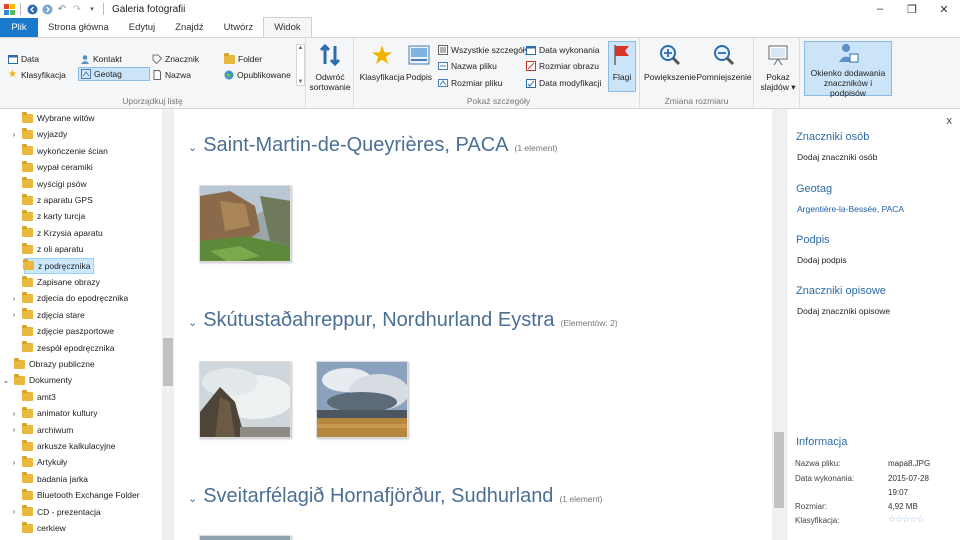  I want to click on rating-stars: ☆☆☆☆☆, so click(906, 519).